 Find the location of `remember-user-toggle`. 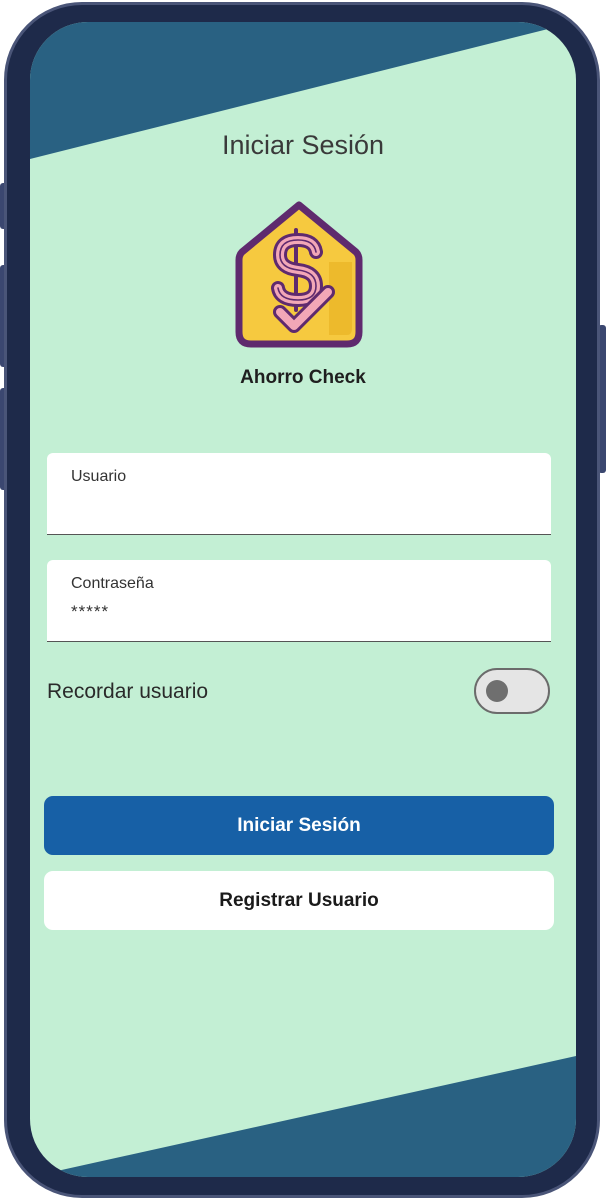

remember-user-toggle is located at coordinates (512, 691).